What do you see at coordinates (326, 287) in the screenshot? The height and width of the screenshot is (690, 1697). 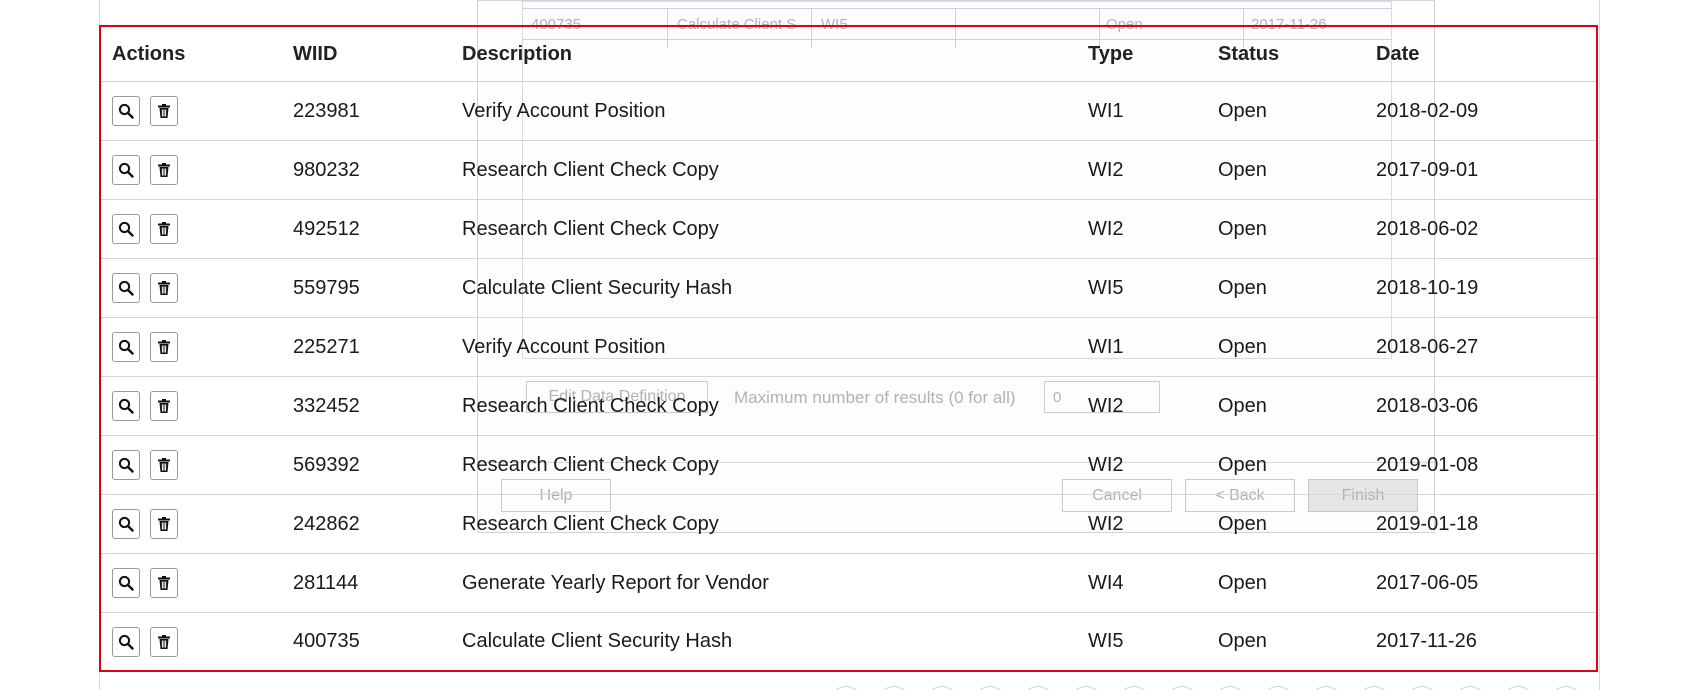 I see `cell-wiid: 559795` at bounding box center [326, 287].